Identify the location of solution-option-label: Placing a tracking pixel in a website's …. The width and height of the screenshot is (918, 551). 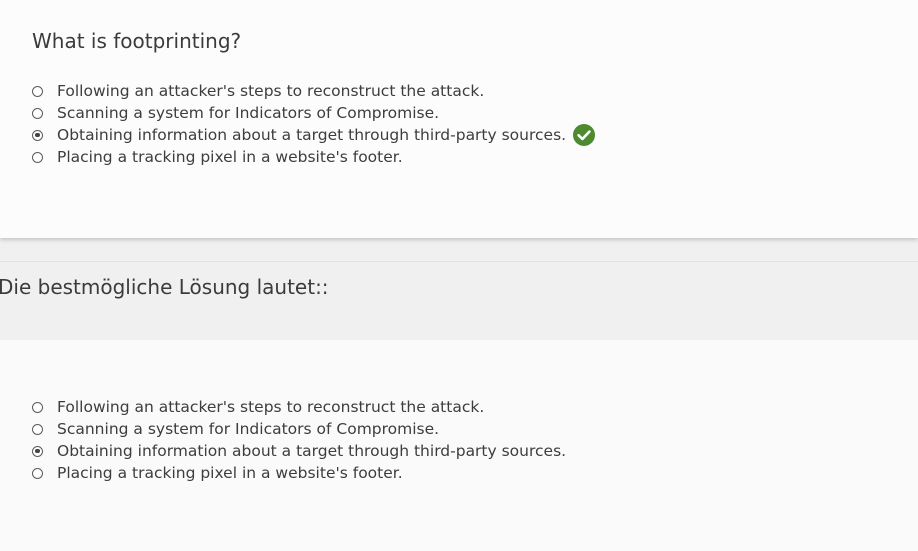
(230, 473).